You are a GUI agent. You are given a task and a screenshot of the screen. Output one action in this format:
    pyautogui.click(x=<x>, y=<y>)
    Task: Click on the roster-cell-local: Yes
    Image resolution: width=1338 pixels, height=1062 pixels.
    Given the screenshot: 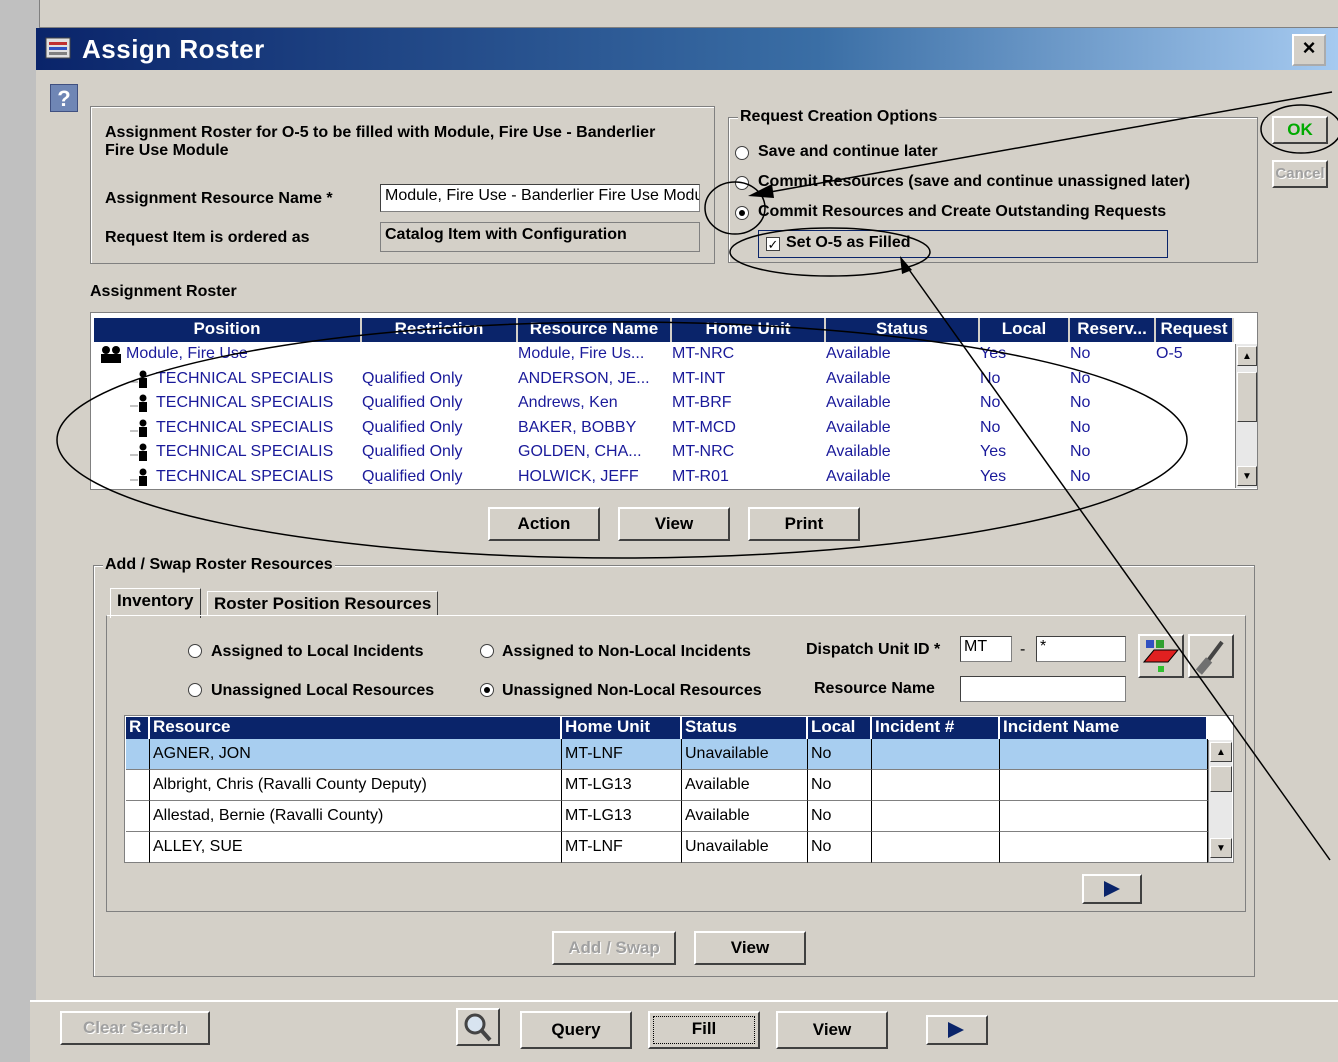 What is the action you would take?
    pyautogui.click(x=993, y=353)
    